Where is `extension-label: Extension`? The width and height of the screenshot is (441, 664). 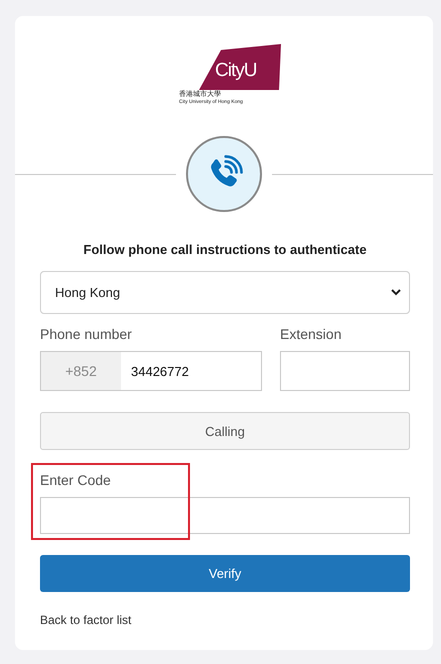
extension-label: Extension is located at coordinates (311, 334).